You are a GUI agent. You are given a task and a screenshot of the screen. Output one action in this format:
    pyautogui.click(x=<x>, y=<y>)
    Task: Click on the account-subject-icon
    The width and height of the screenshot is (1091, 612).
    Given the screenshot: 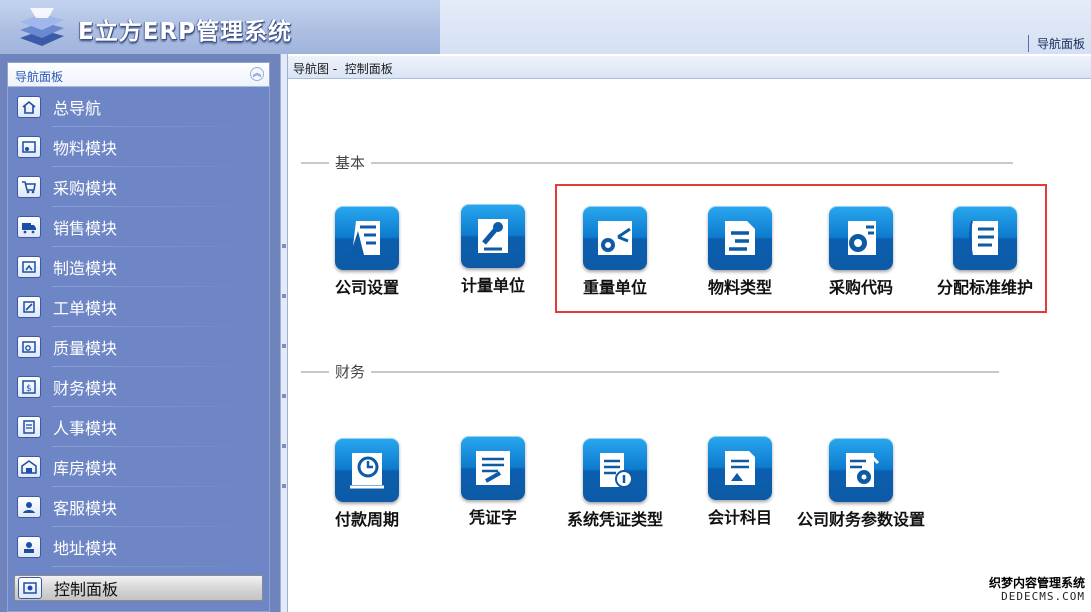 What is the action you would take?
    pyautogui.click(x=740, y=468)
    